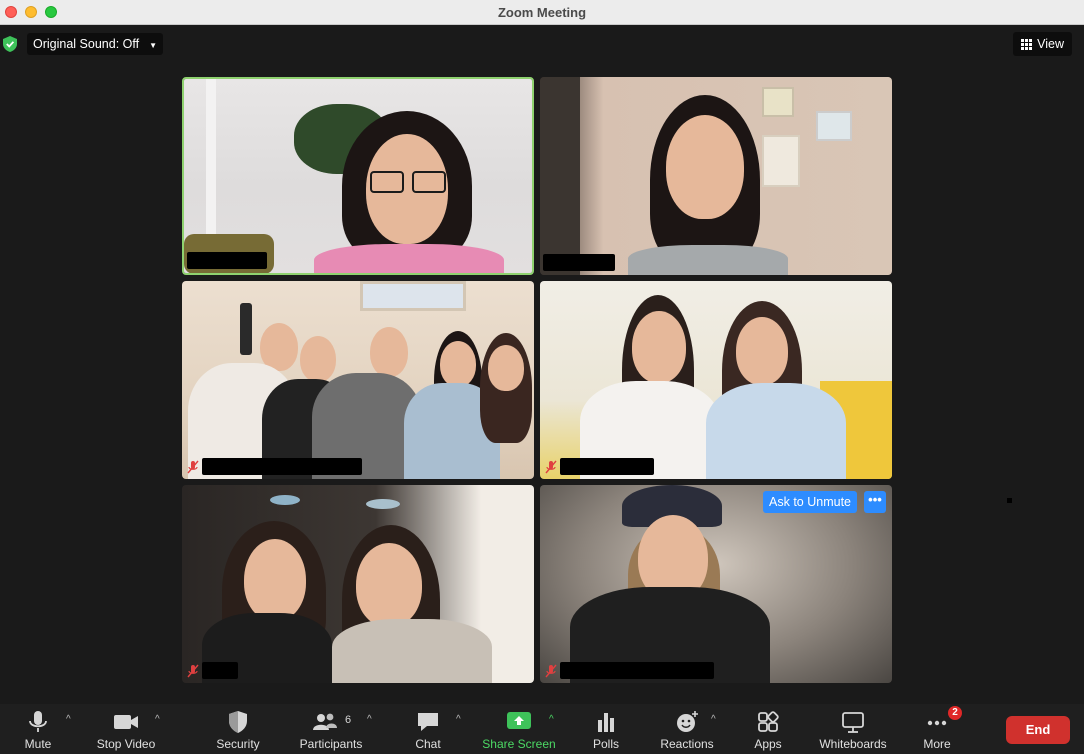  Describe the element at coordinates (1027, 44) in the screenshot. I see `grid-view-icon` at that location.